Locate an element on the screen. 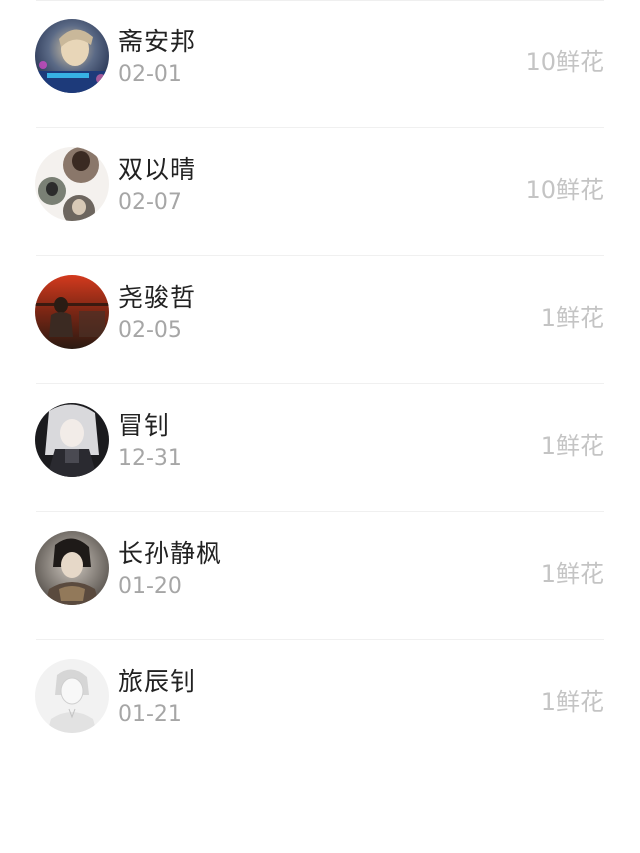 The image size is (640, 853). user-avatar-neon-portrait-icon is located at coordinates (72, 56).